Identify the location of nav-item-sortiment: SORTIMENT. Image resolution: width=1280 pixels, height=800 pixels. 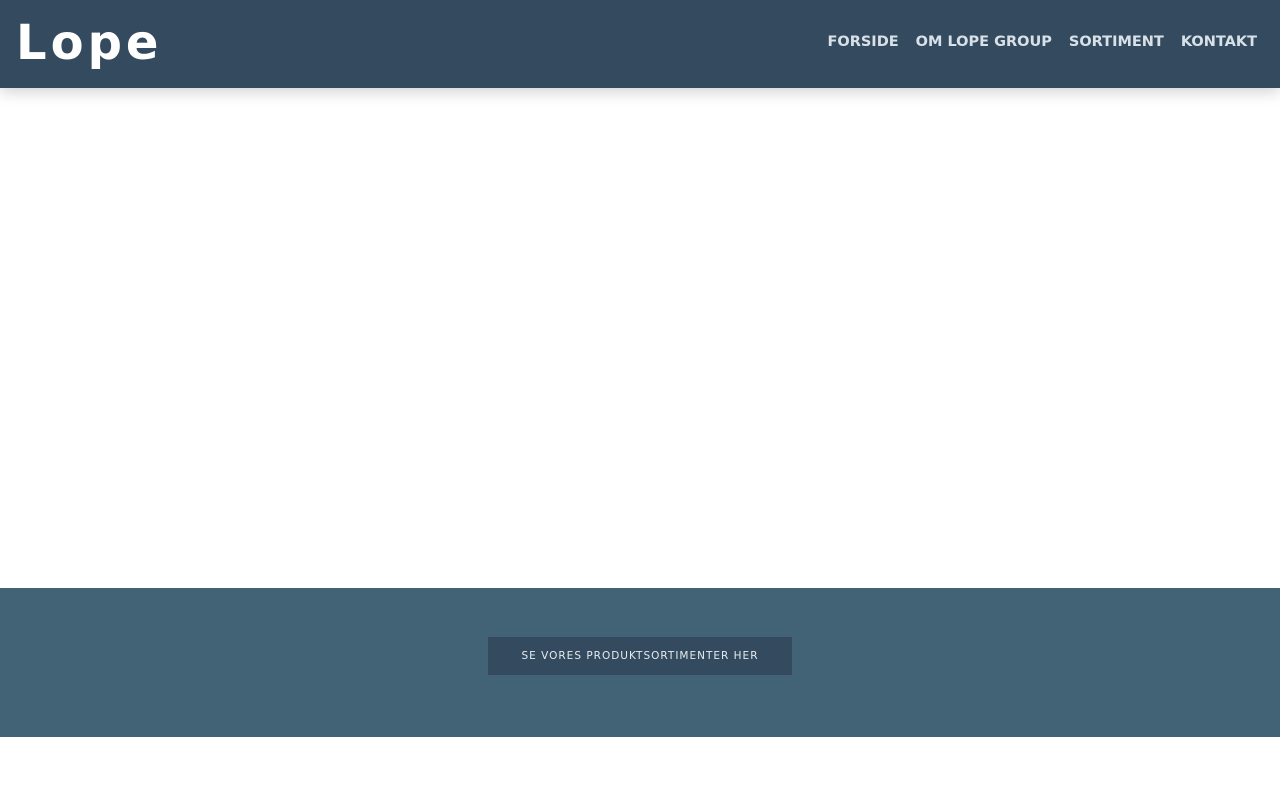
(1116, 42).